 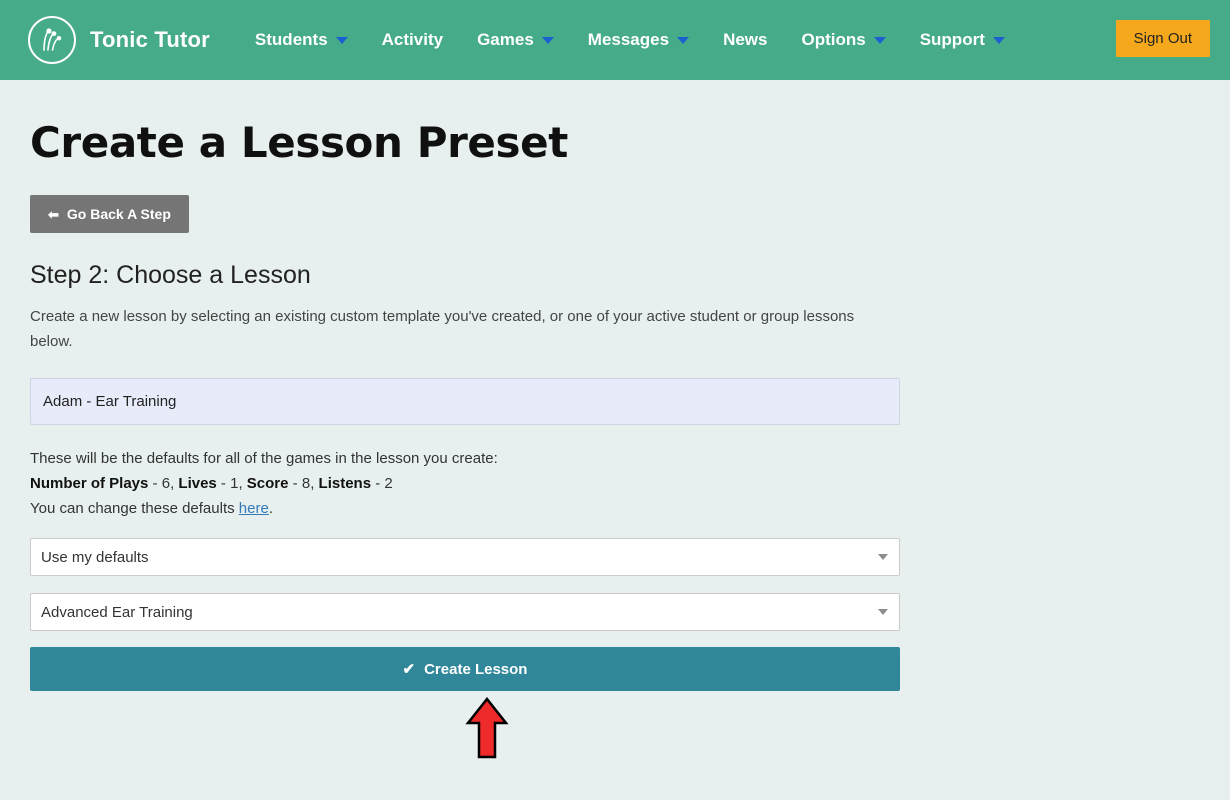 I want to click on go-back-label: Go Back A Step, so click(x=118, y=214).